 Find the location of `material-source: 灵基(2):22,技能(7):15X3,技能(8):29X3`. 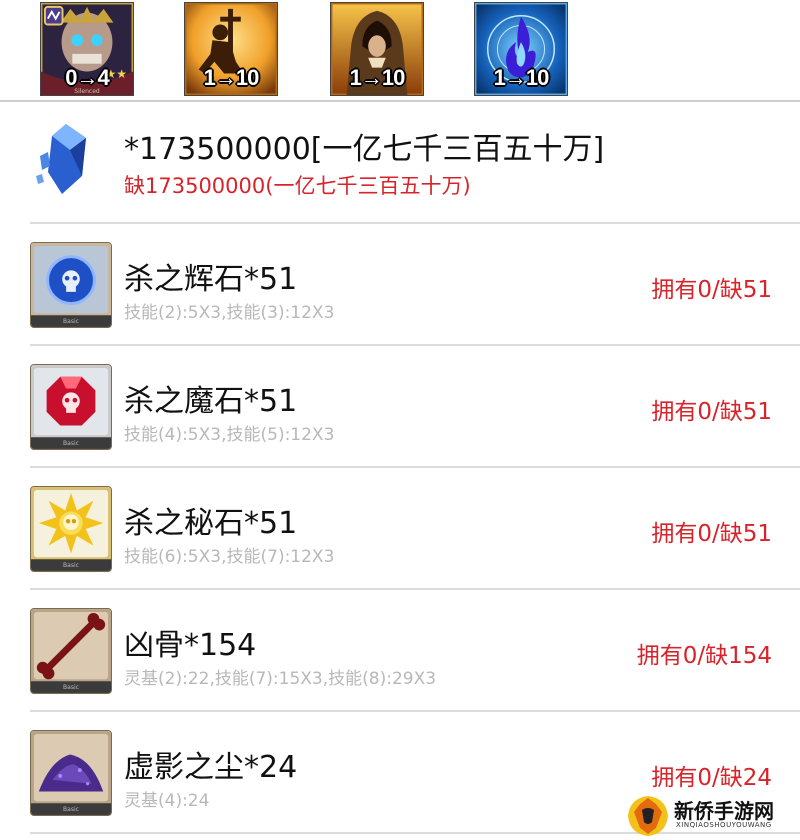

material-source: 灵基(2):22,技能(7):15X3,技能(8):29X3 is located at coordinates (280, 679).